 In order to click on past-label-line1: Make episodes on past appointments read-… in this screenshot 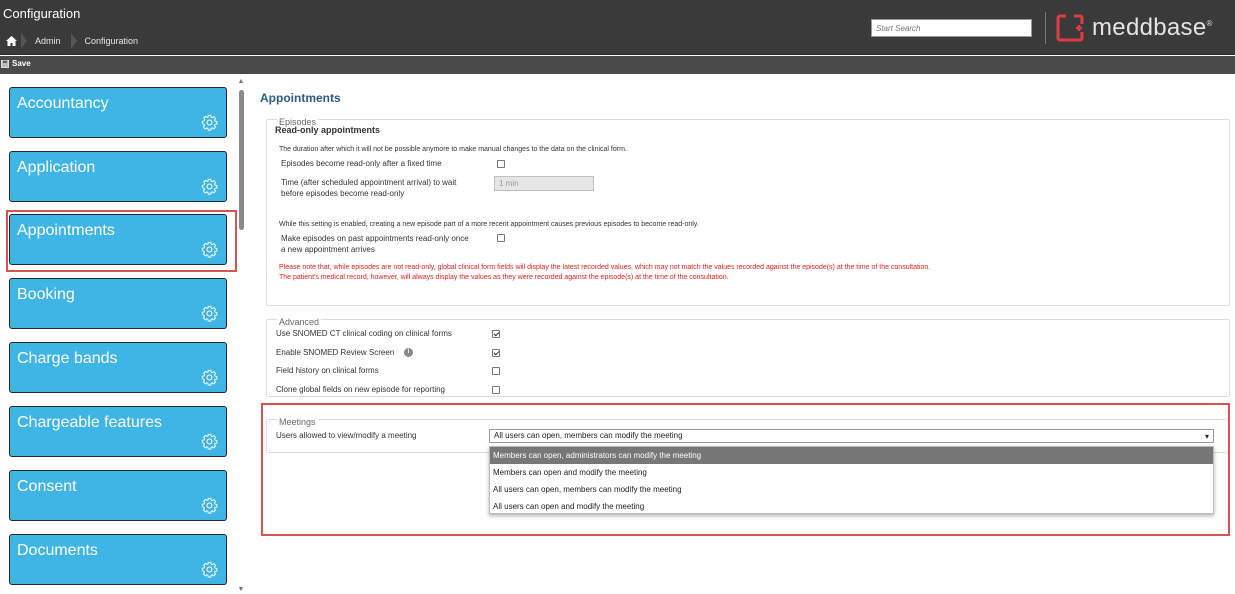, I will do `click(375, 238)`.